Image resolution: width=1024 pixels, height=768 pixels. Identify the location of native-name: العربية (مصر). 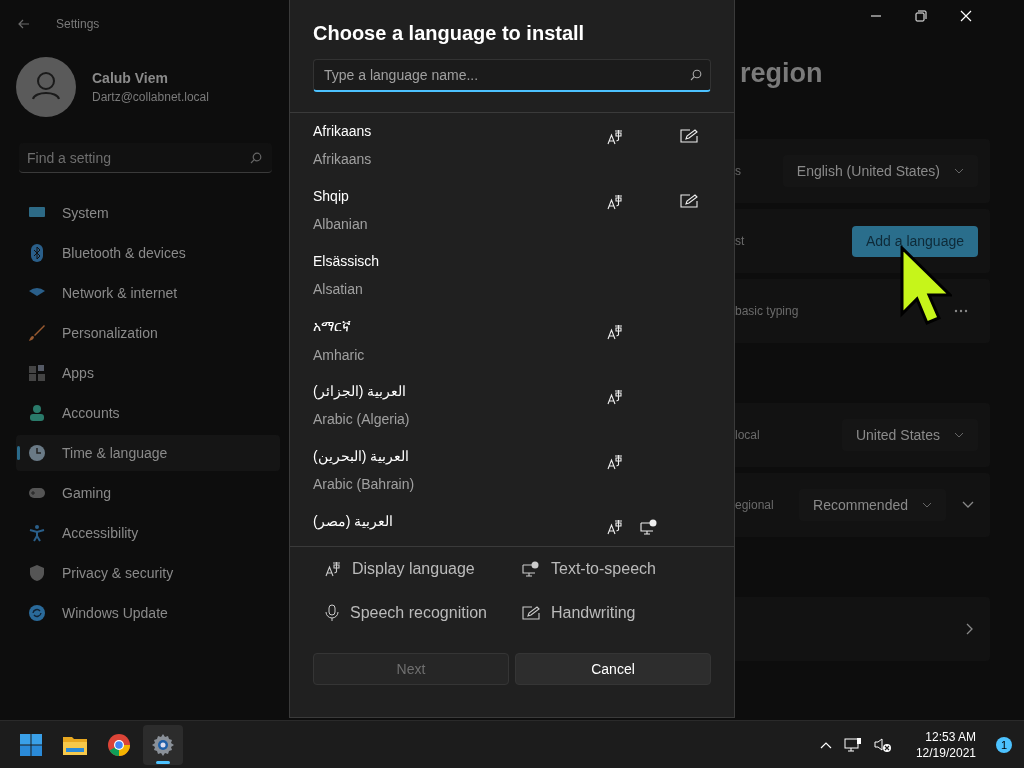
(354, 521).